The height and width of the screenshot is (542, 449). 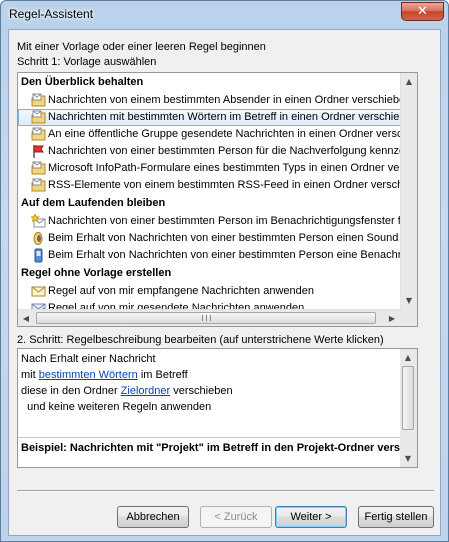 I want to click on template-list-horizontal-scrollbar: ◀ ▶, so click(x=209, y=317).